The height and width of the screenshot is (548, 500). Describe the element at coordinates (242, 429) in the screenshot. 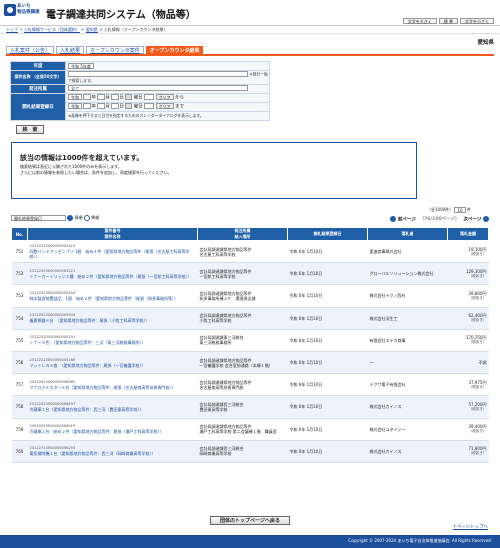

I see `row-division: 会計局調達課県地方物品等件 瀬戸工科高等学校 第二会議棟１階 職員室` at that location.